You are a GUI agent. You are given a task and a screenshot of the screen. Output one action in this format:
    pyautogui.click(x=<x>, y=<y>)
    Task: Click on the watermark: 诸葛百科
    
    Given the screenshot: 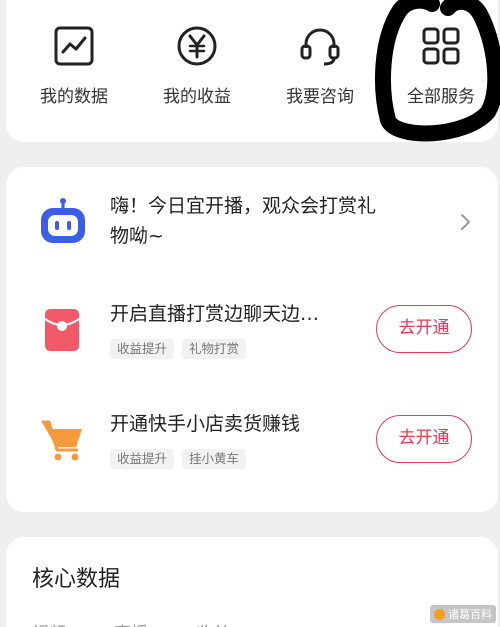 What is the action you would take?
    pyautogui.click(x=463, y=614)
    